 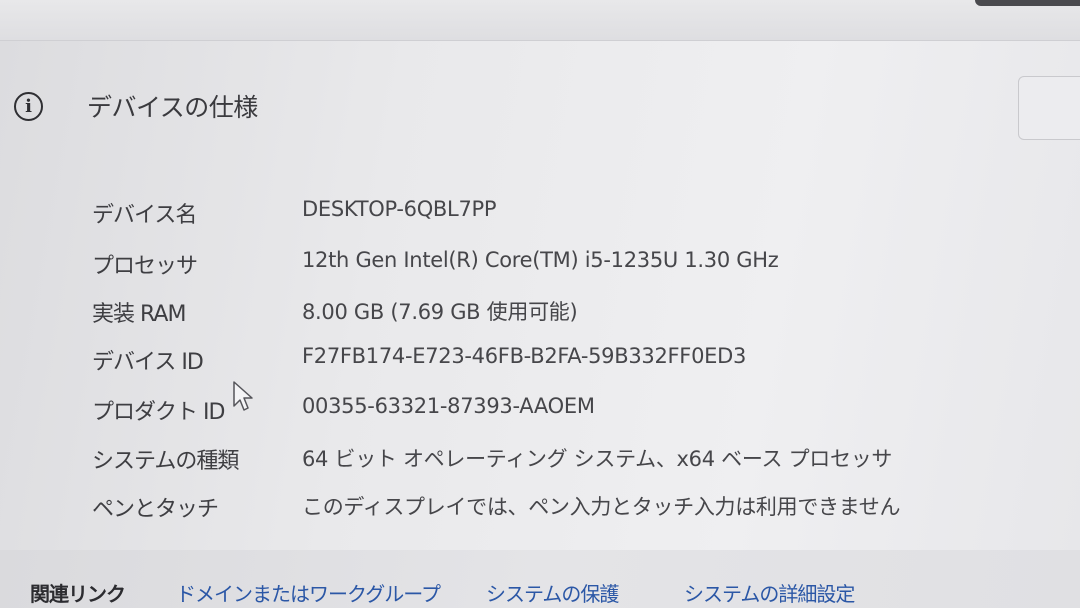 I want to click on device-specifications-header: i デバイスの仕様, so click(x=136, y=106).